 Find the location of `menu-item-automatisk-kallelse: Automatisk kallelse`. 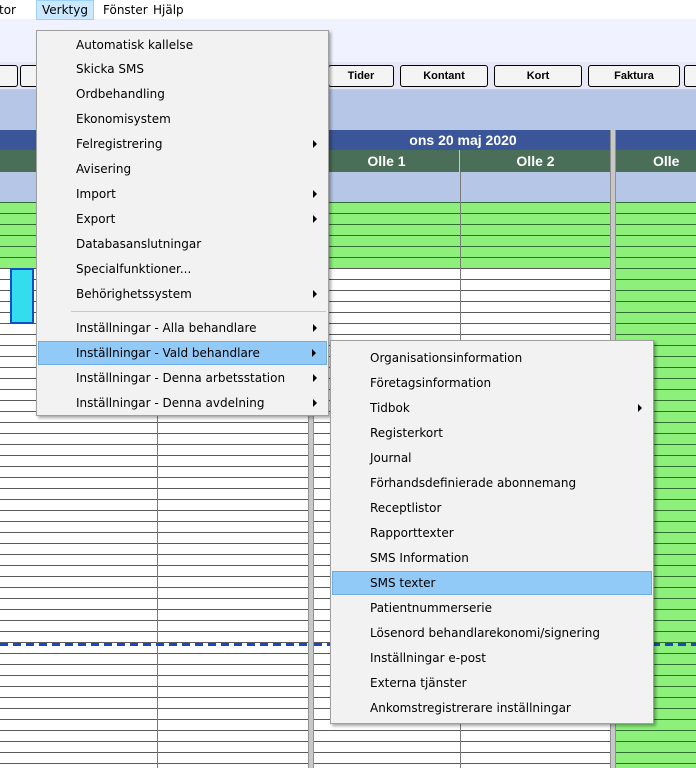

menu-item-automatisk-kallelse: Automatisk kallelse is located at coordinates (182, 45).